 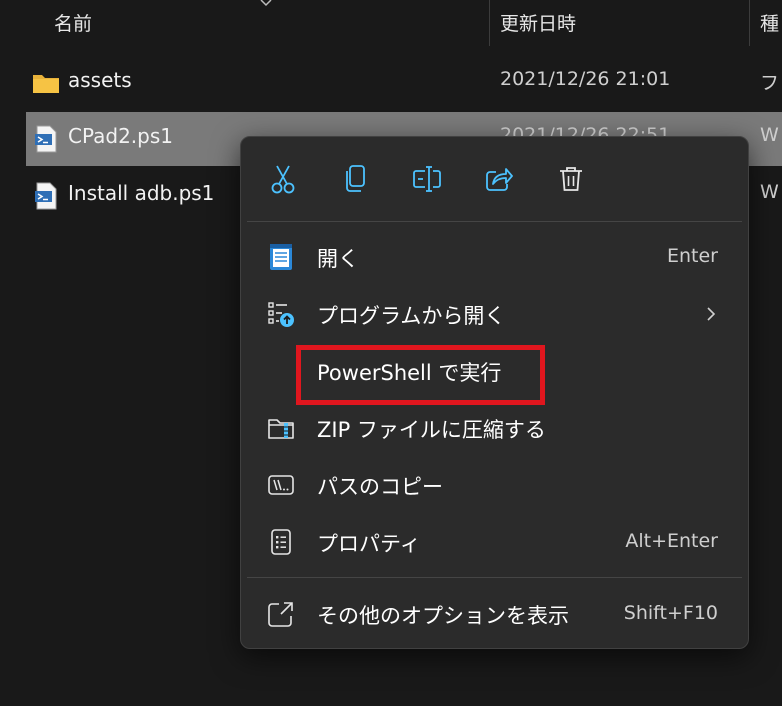 What do you see at coordinates (443, 616) in the screenshot?
I see `menu-item-label: その他のオプションを表示` at bounding box center [443, 616].